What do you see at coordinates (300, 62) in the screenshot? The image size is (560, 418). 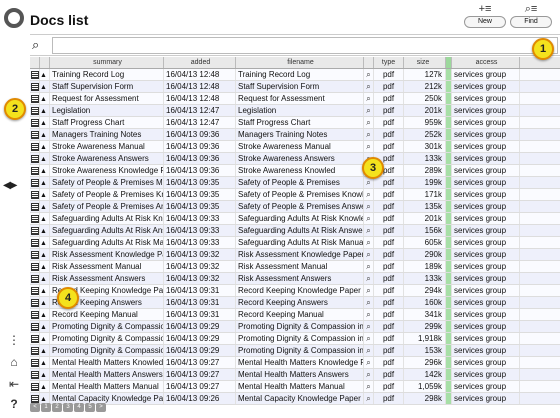 I see `column-filename: filename` at bounding box center [300, 62].